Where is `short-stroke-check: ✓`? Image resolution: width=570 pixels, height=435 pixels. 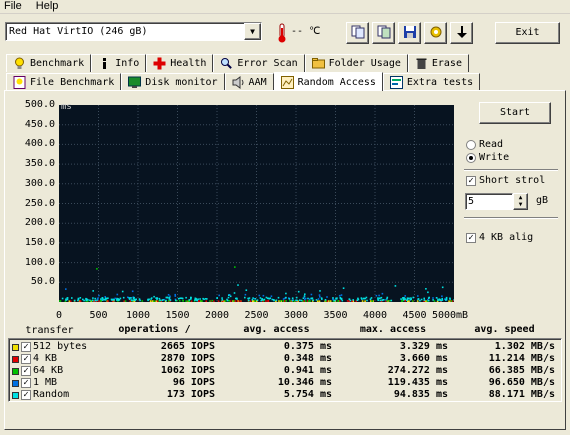 short-stroke-check: ✓ is located at coordinates (471, 180).